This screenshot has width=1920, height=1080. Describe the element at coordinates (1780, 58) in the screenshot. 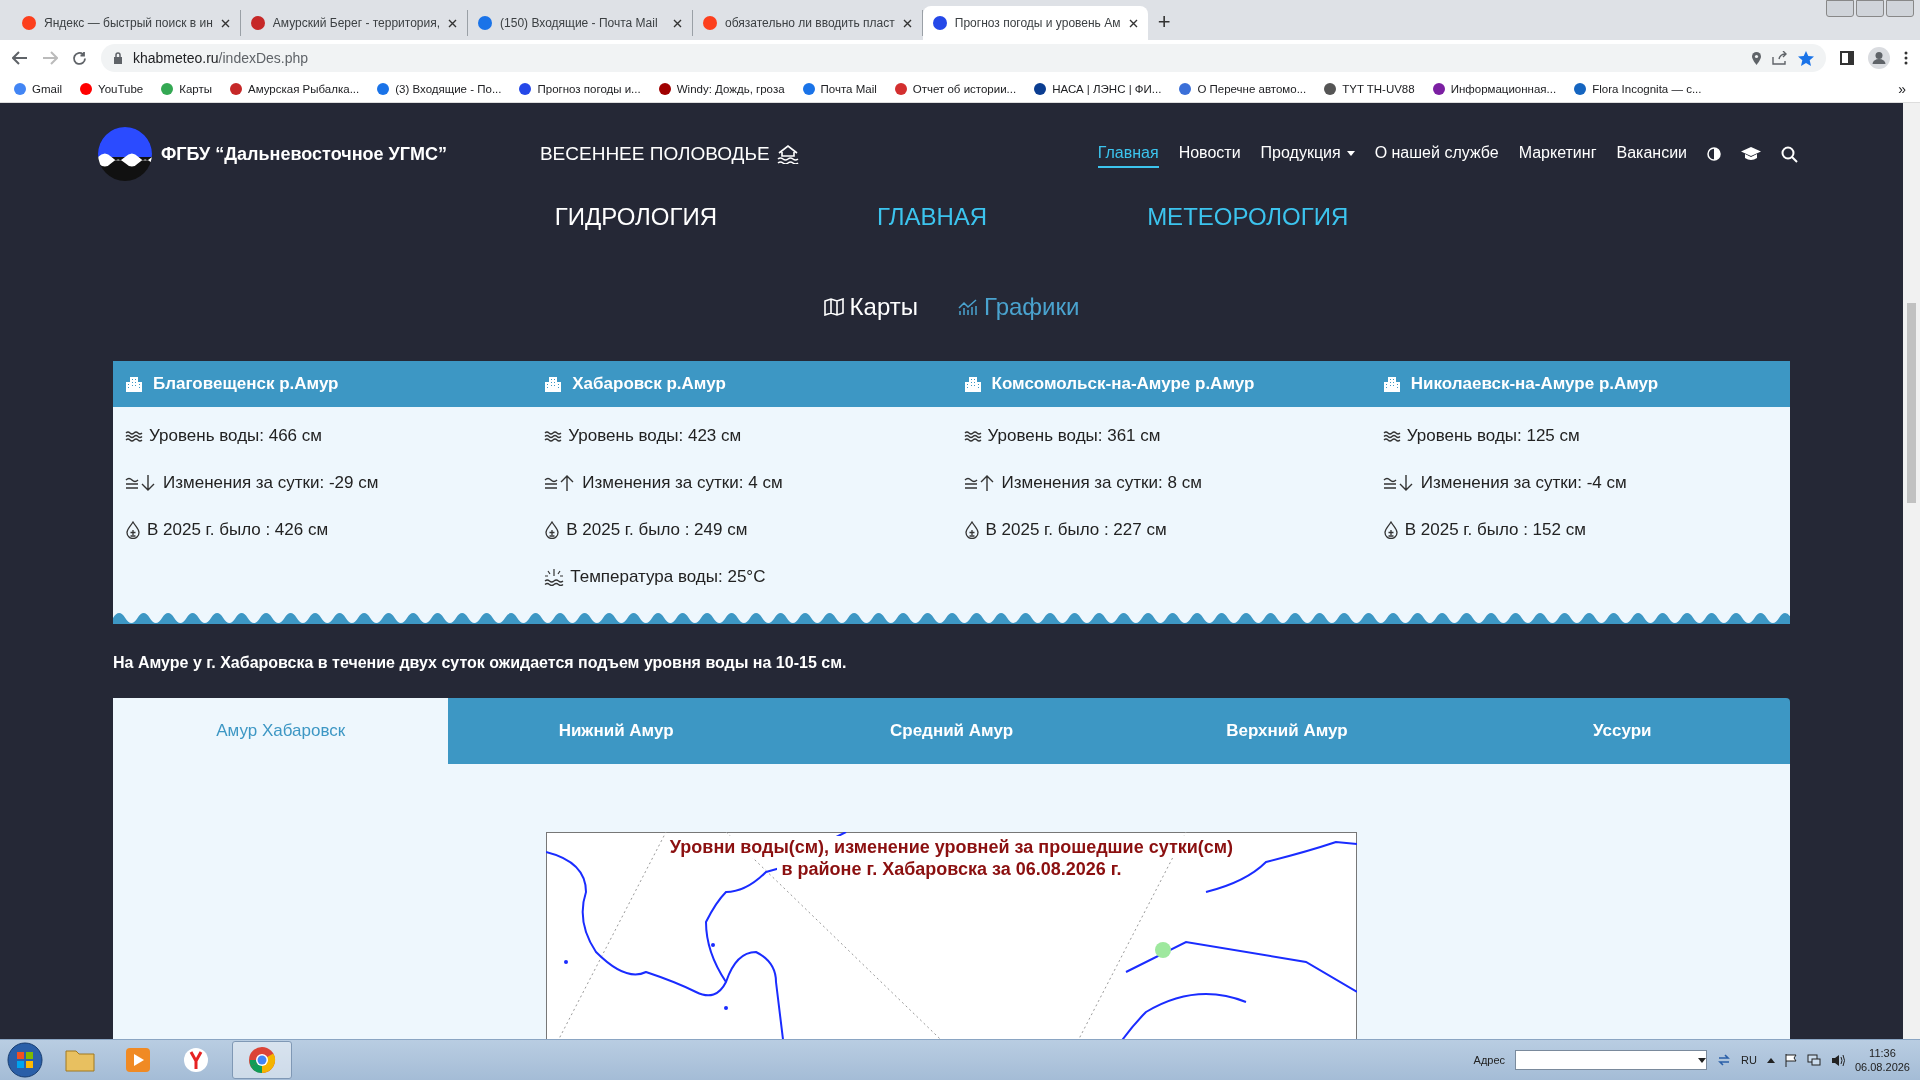

I see `share-icon` at that location.